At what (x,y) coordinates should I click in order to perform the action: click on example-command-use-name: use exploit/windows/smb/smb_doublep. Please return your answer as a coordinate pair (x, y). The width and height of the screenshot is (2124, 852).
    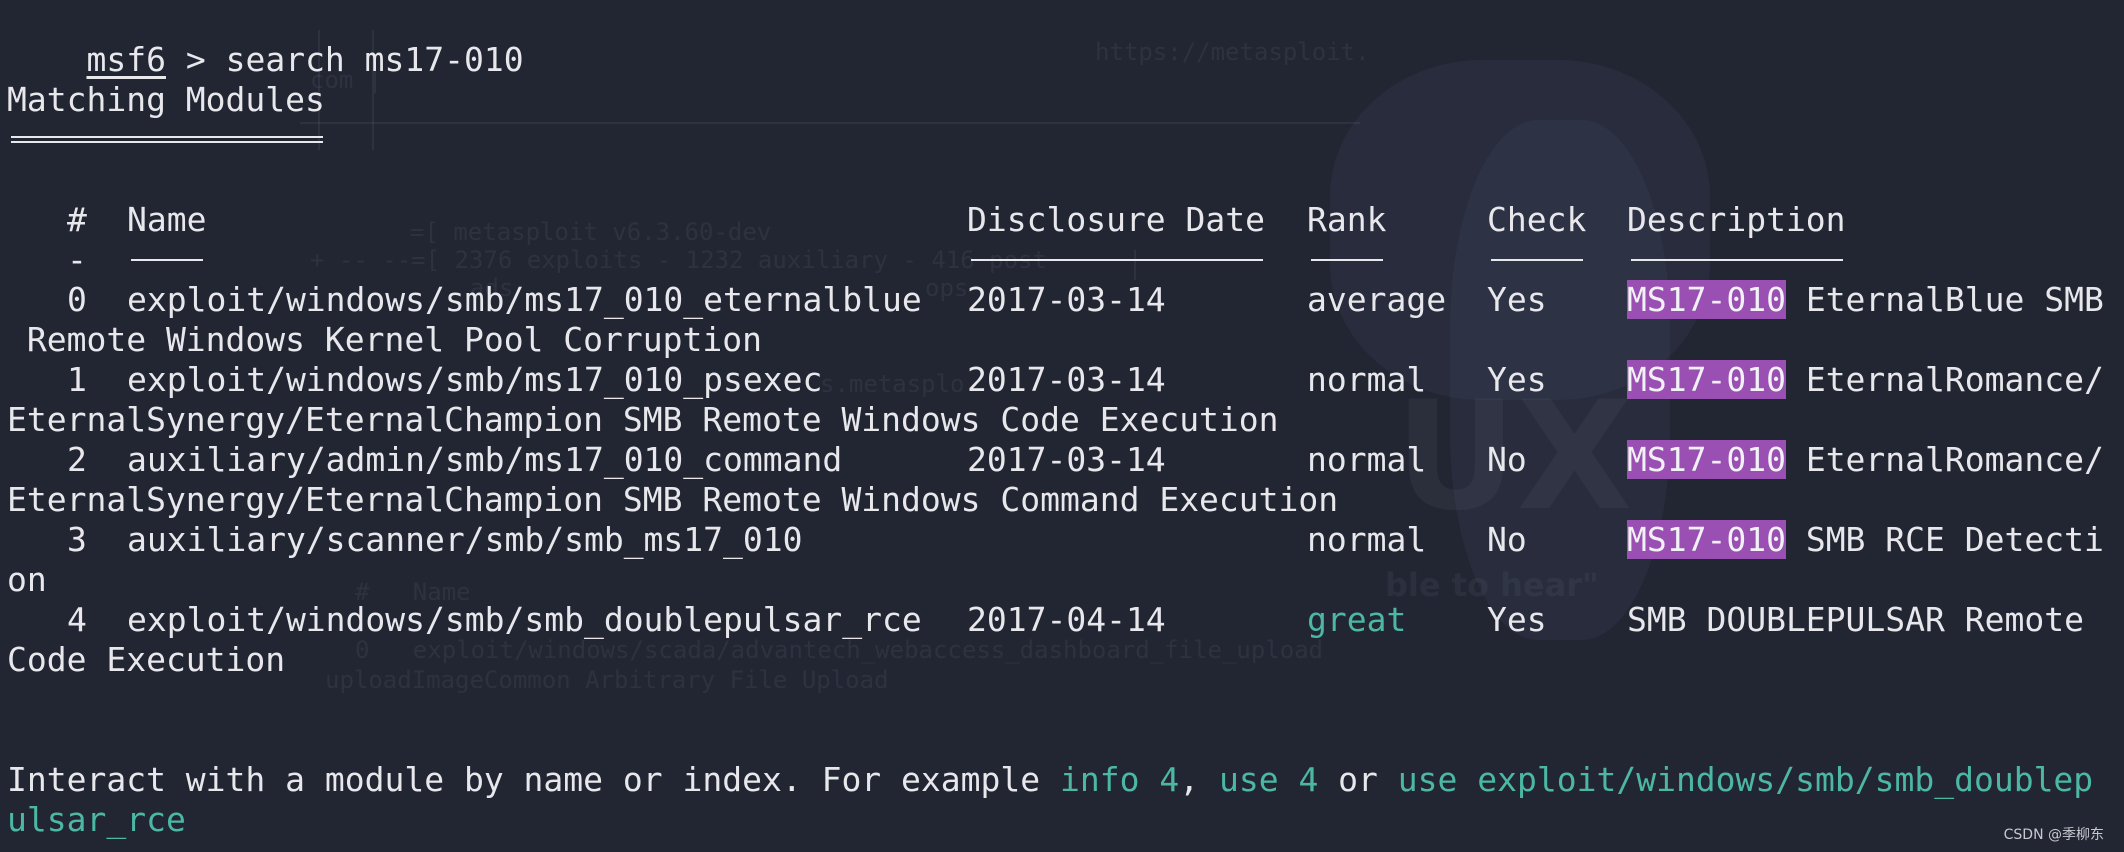
    Looking at the image, I should click on (1745, 779).